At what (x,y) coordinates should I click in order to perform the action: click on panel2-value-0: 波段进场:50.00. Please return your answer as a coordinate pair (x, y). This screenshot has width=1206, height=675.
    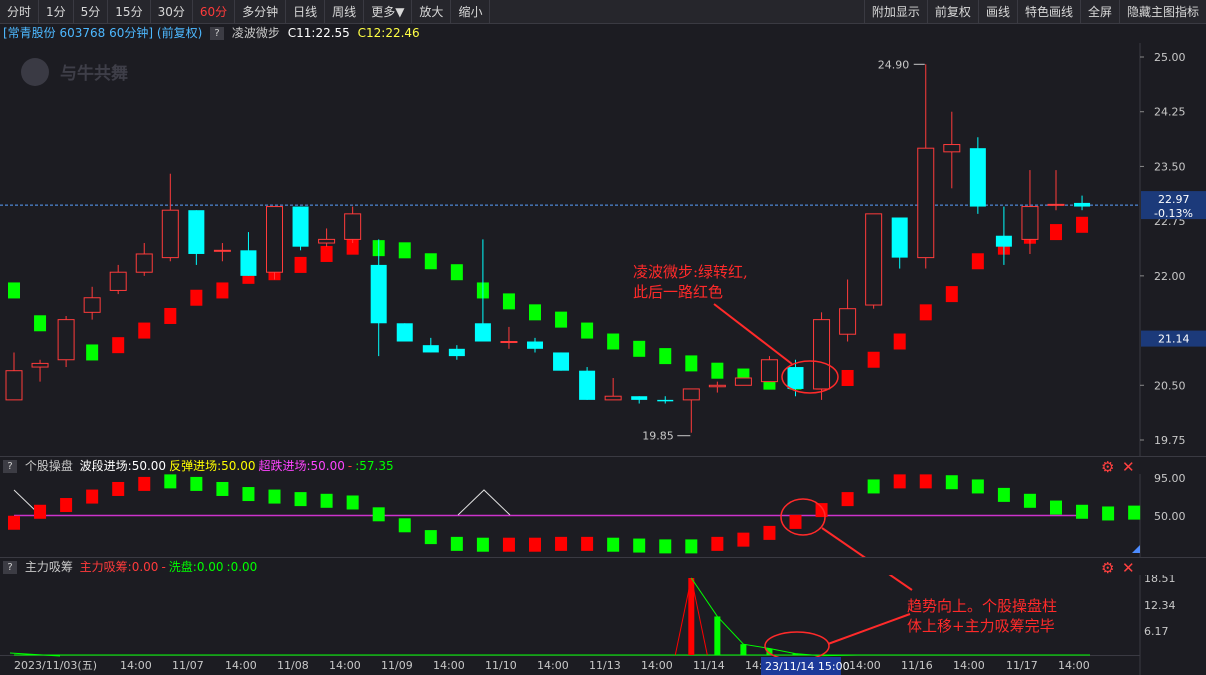
    Looking at the image, I should click on (123, 466).